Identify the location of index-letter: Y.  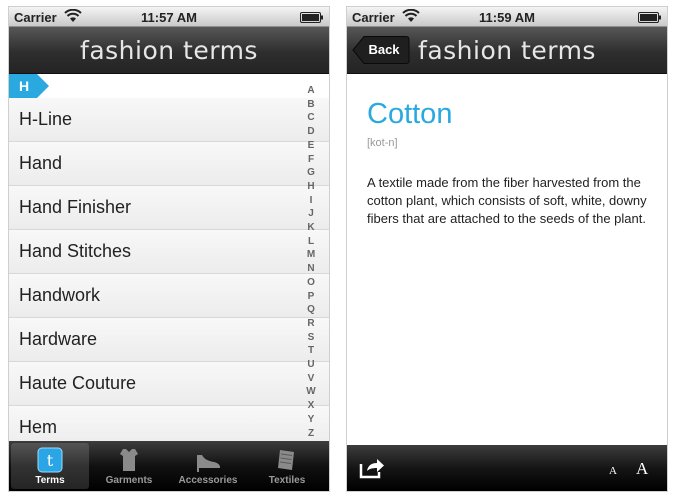
(311, 420).